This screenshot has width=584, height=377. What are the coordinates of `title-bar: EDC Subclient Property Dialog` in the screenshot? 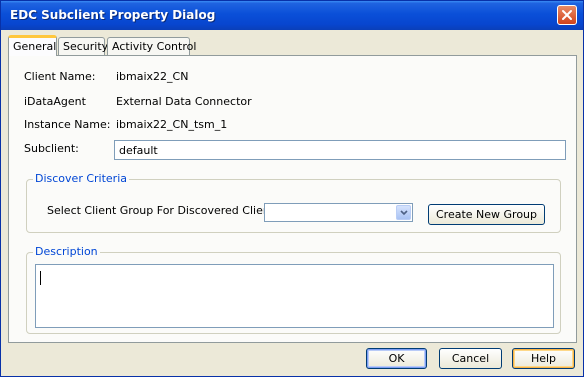 It's located at (292, 15).